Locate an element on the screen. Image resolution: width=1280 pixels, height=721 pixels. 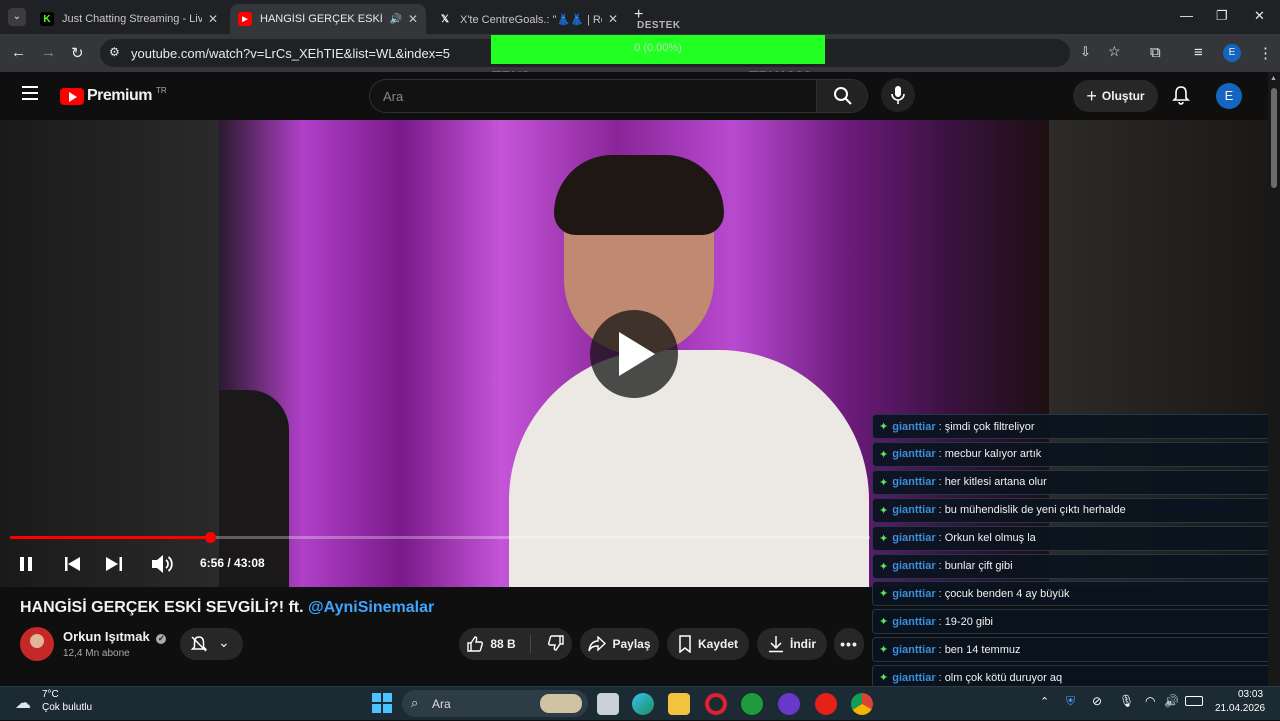
vpn-app-icon is located at coordinates (789, 704).